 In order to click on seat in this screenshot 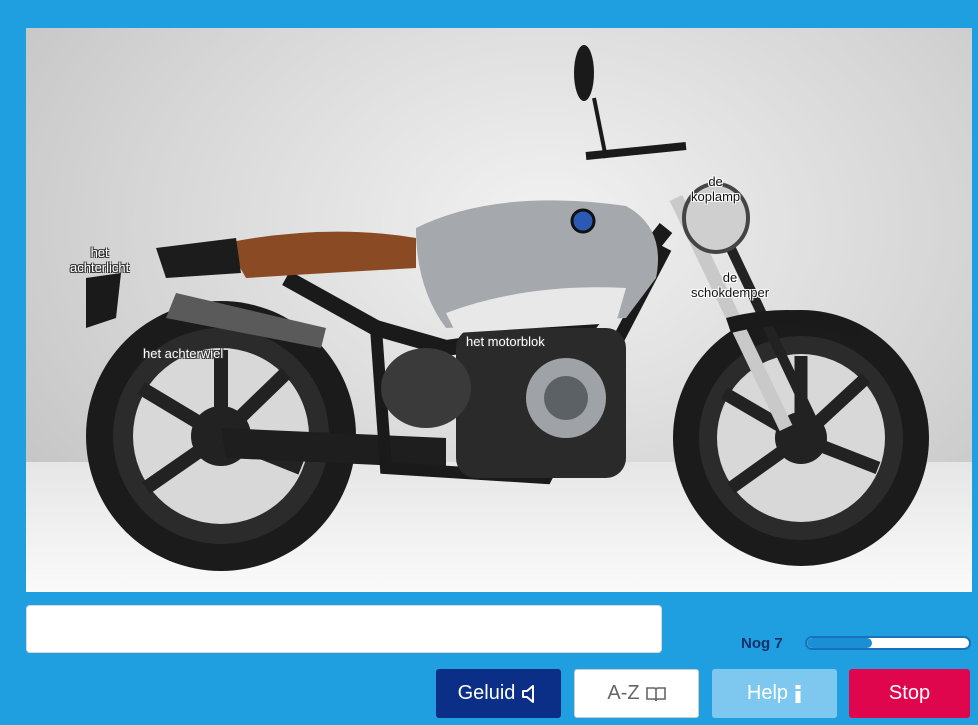, I will do `click(321, 254)`.